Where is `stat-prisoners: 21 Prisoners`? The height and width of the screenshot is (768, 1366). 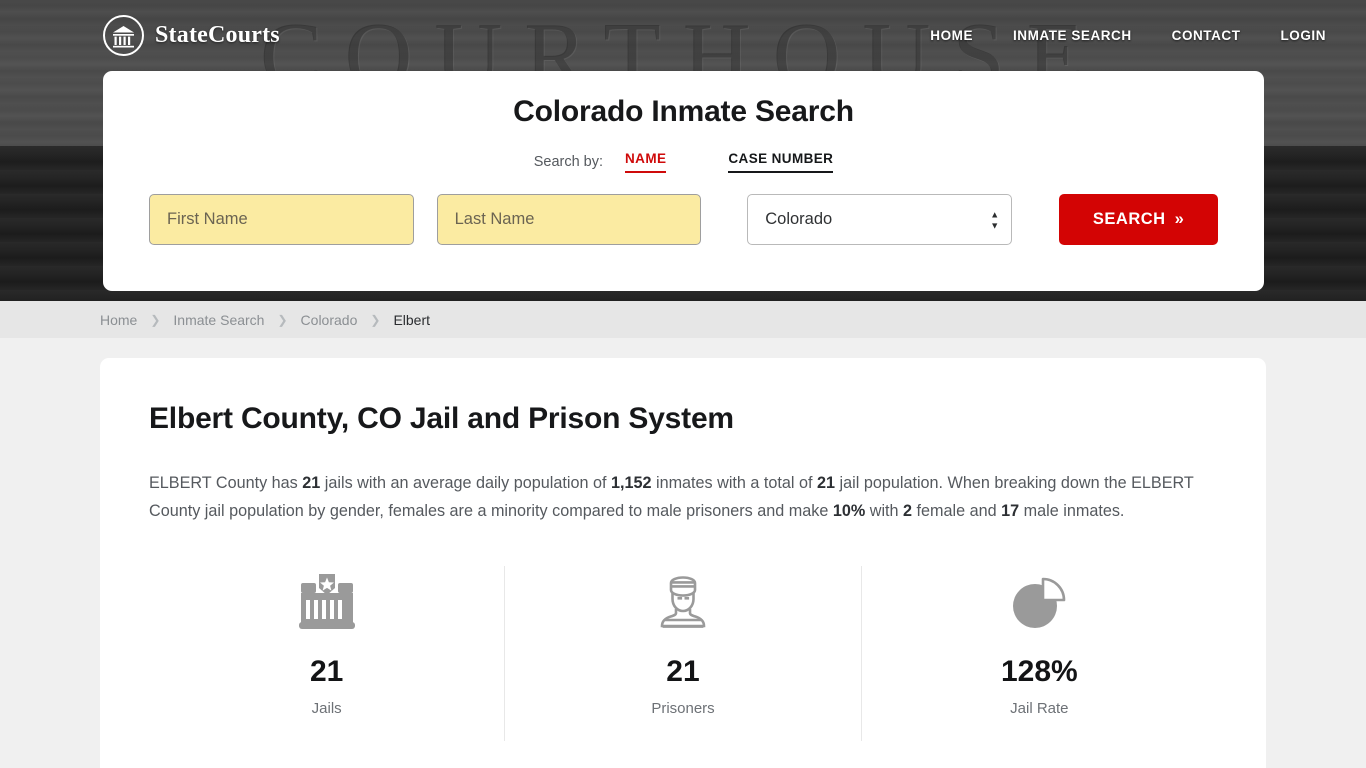 stat-prisoners: 21 Prisoners is located at coordinates (682, 653).